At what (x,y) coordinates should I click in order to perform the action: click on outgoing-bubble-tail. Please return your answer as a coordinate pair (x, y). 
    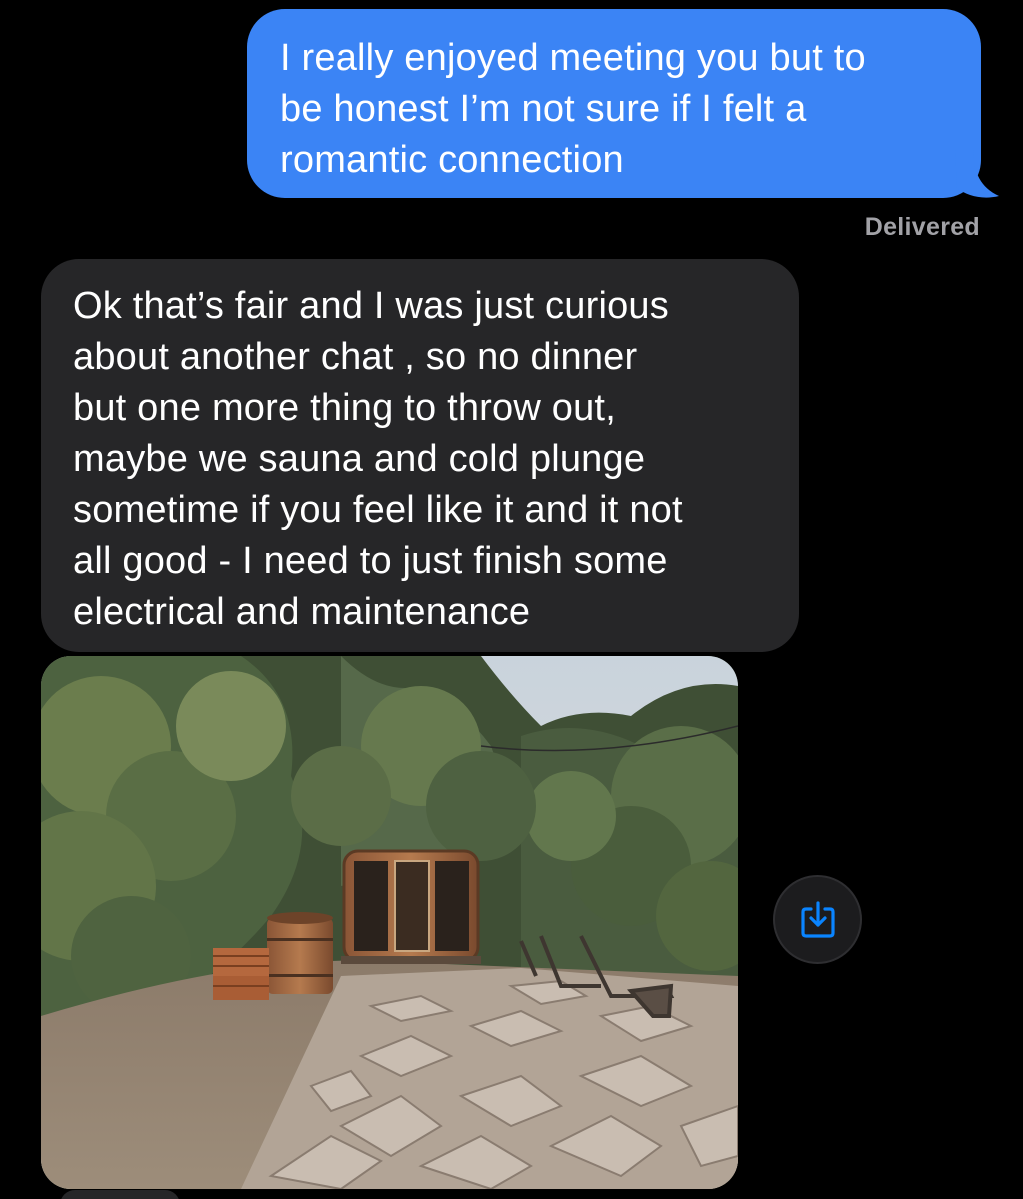
    Looking at the image, I should click on (977, 174).